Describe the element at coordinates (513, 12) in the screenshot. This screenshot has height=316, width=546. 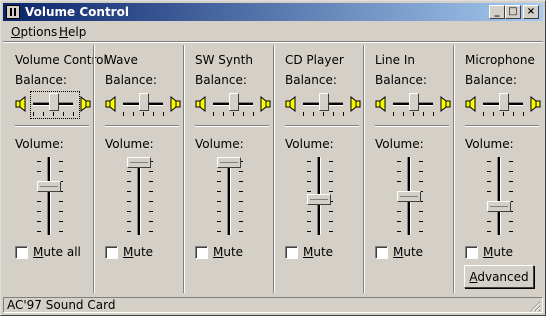
I see `maximize-button: □` at that location.